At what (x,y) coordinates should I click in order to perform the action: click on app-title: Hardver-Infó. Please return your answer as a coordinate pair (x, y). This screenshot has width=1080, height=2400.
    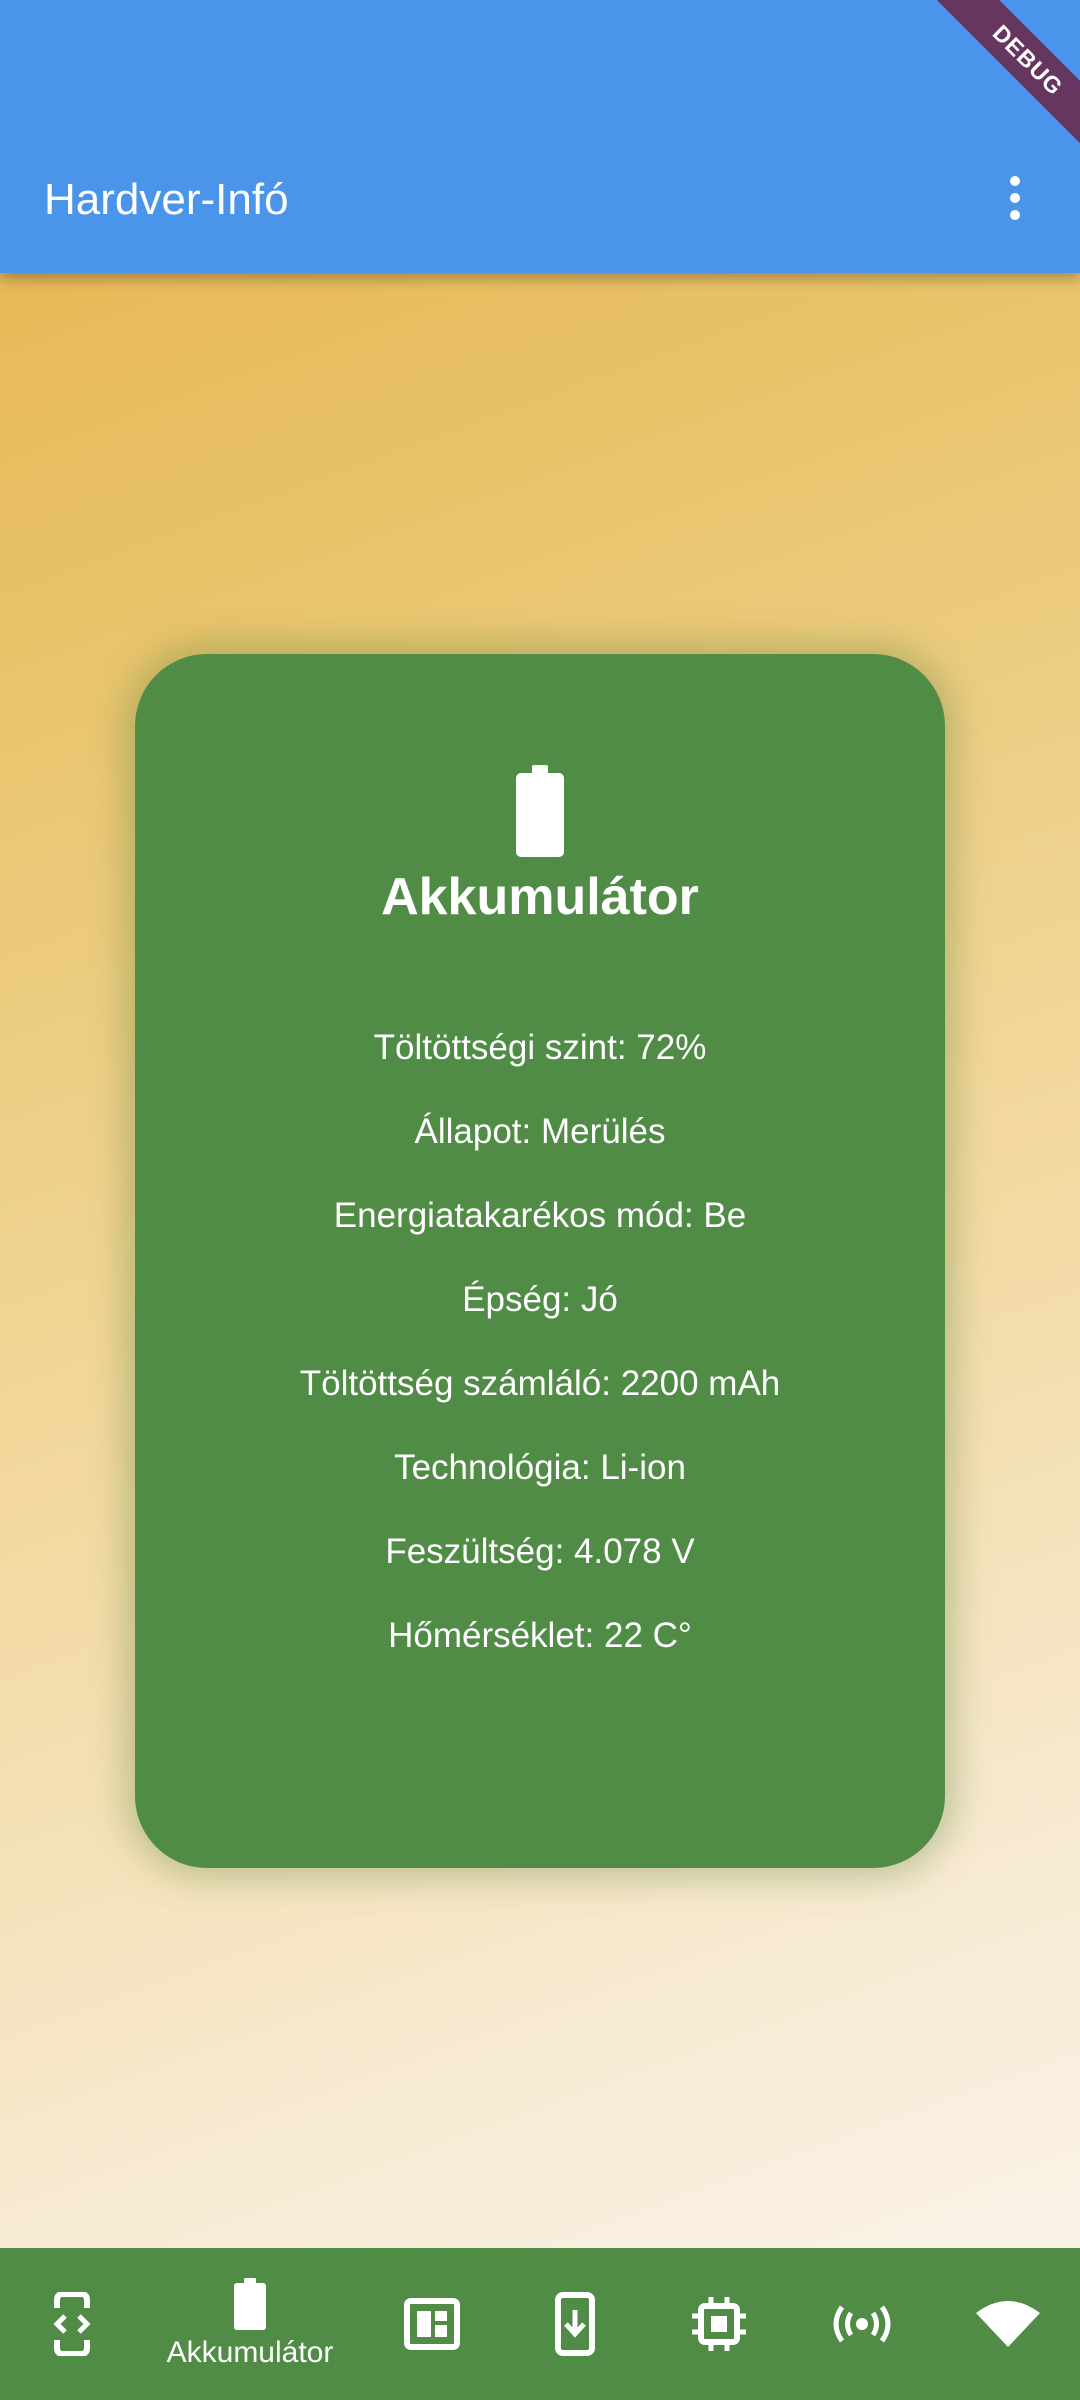
    Looking at the image, I should click on (166, 199).